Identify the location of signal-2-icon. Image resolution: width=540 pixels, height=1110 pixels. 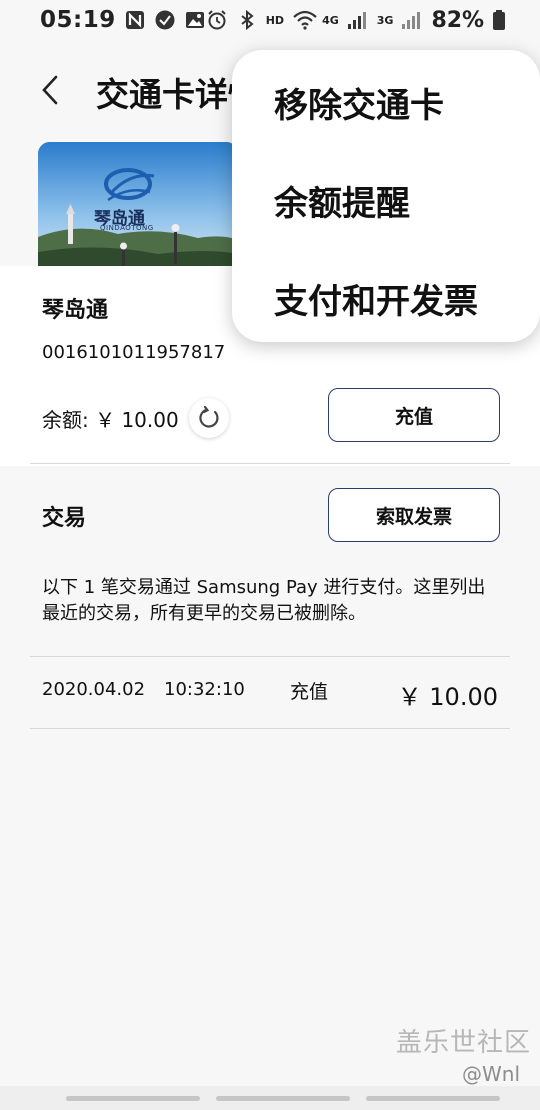
(412, 20).